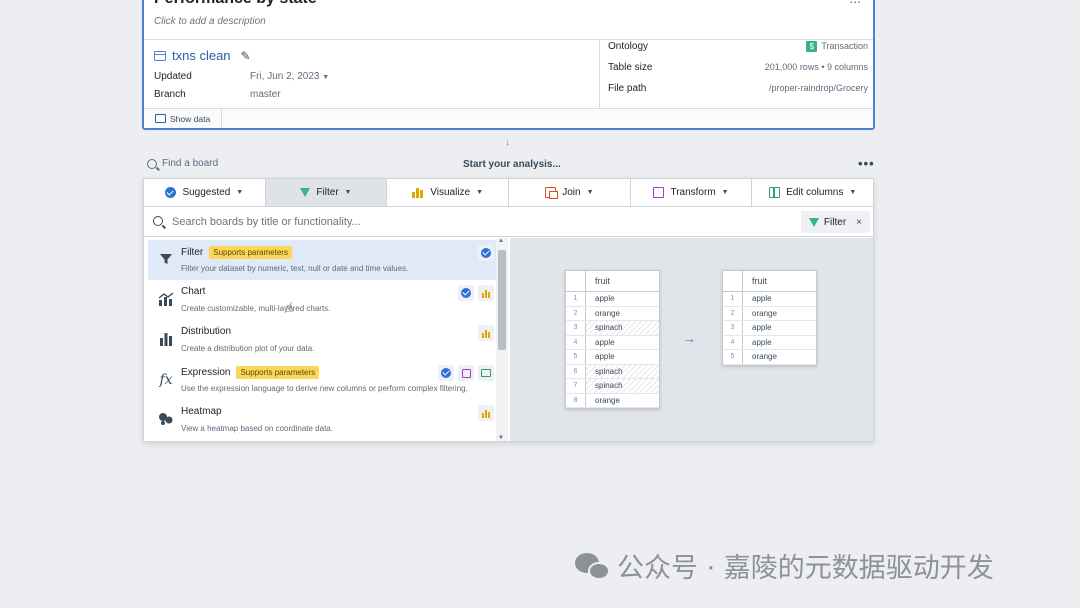 The width and height of the screenshot is (1080, 608). I want to click on tab-label: Join, so click(571, 192).